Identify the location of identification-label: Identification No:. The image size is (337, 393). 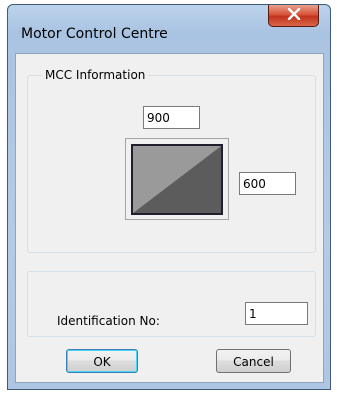
(108, 321).